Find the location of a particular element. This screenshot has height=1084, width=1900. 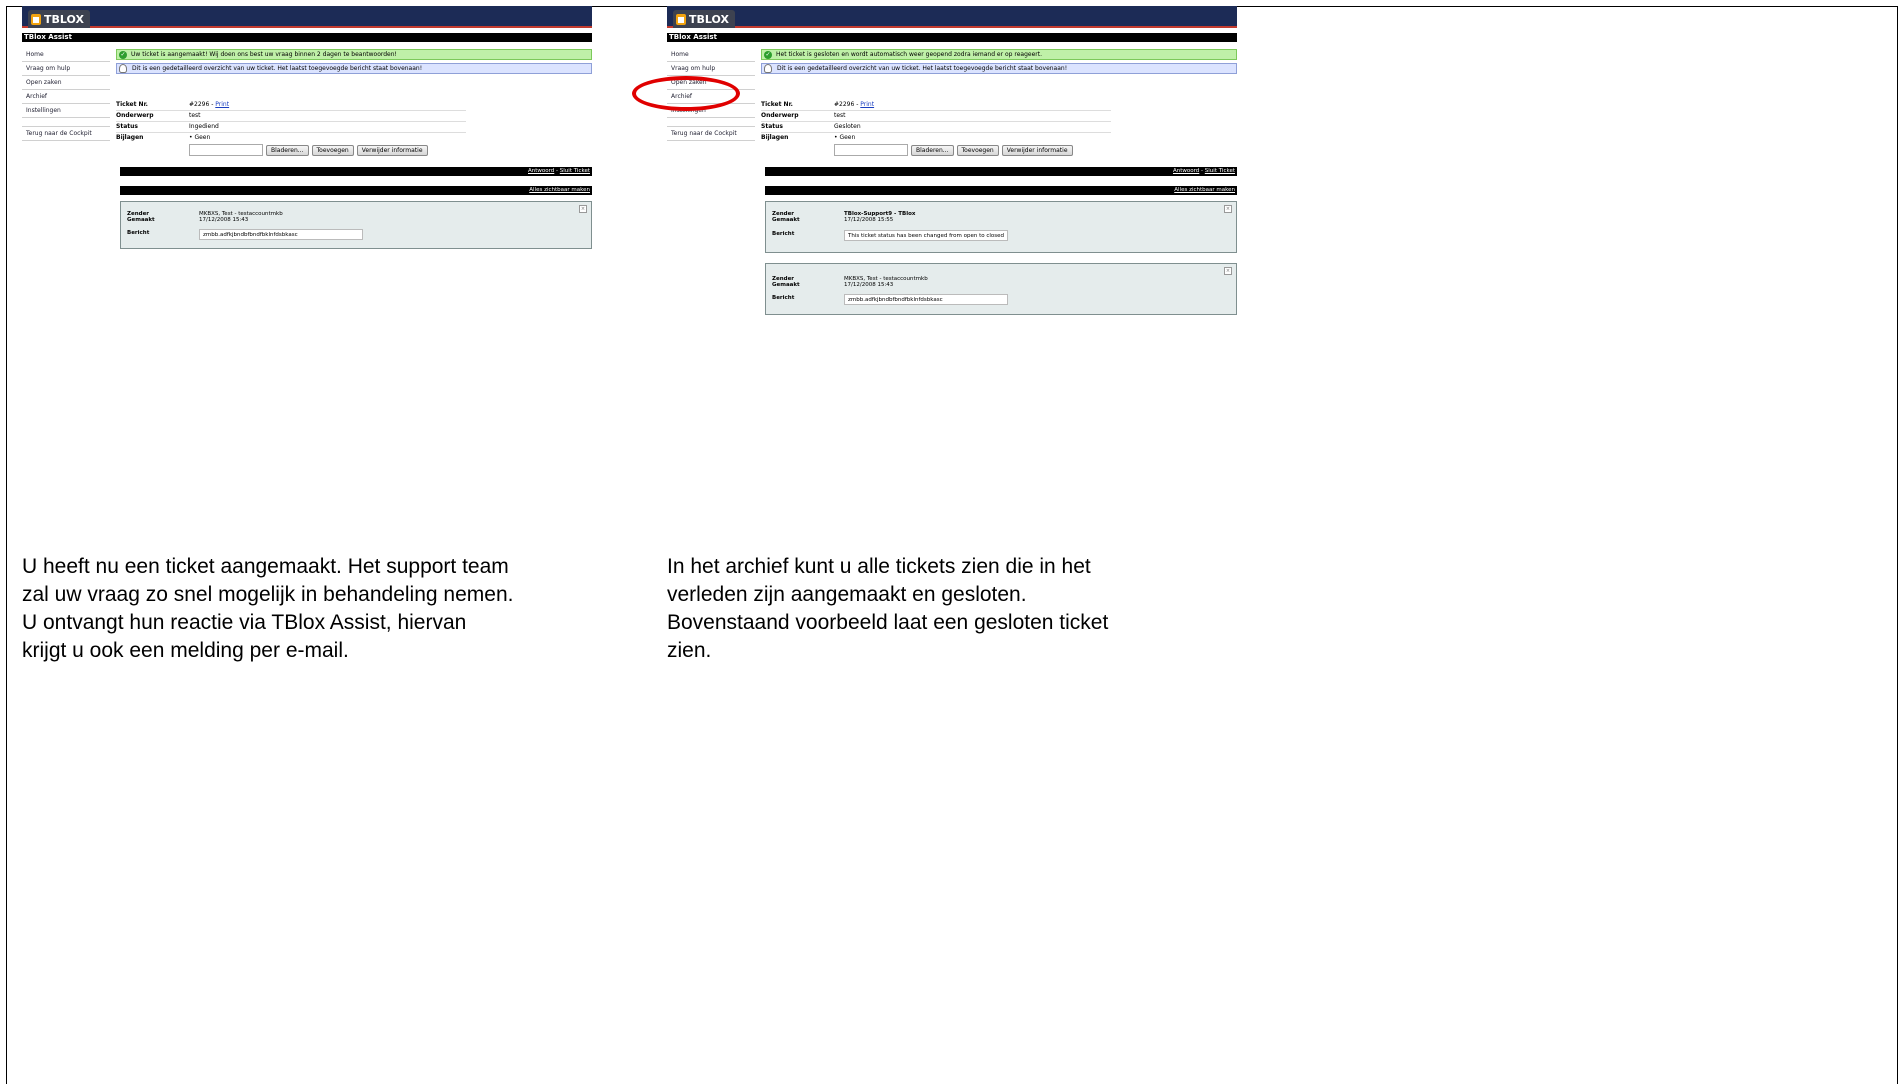

sidebar-item-instellingen: Instellingen is located at coordinates (66, 111).